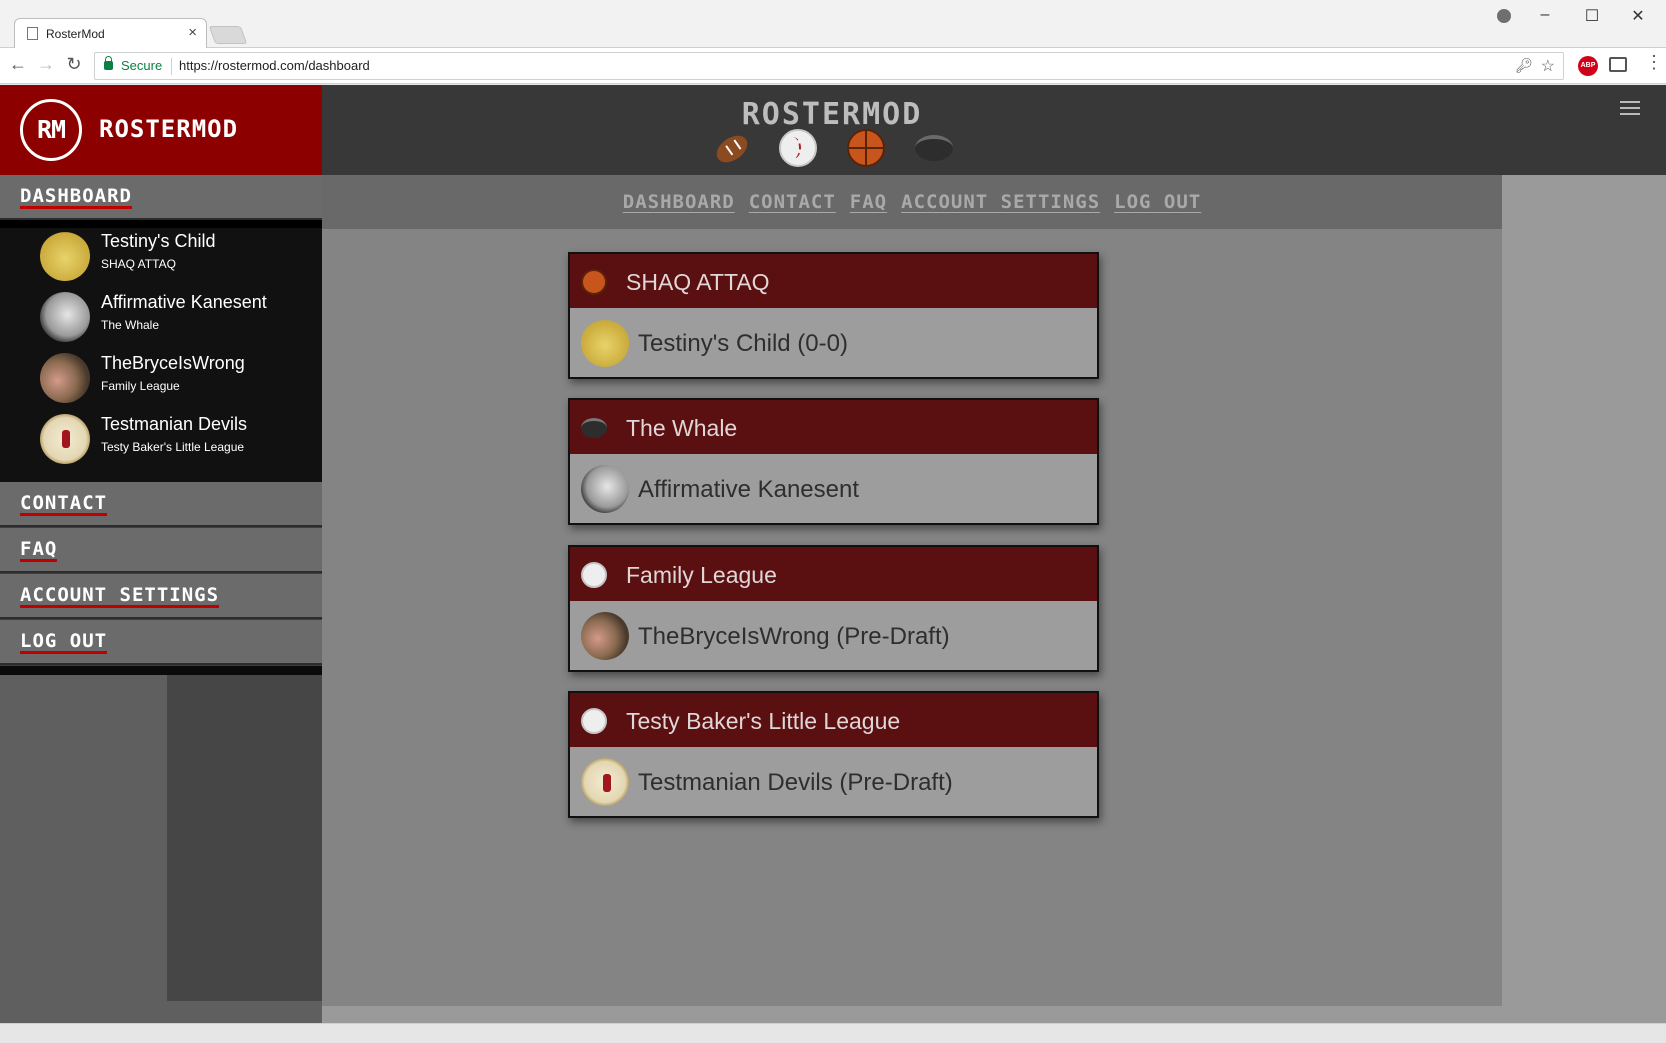 This screenshot has width=1666, height=1043. Describe the element at coordinates (171, 66) in the screenshot. I see `address-divider` at that location.